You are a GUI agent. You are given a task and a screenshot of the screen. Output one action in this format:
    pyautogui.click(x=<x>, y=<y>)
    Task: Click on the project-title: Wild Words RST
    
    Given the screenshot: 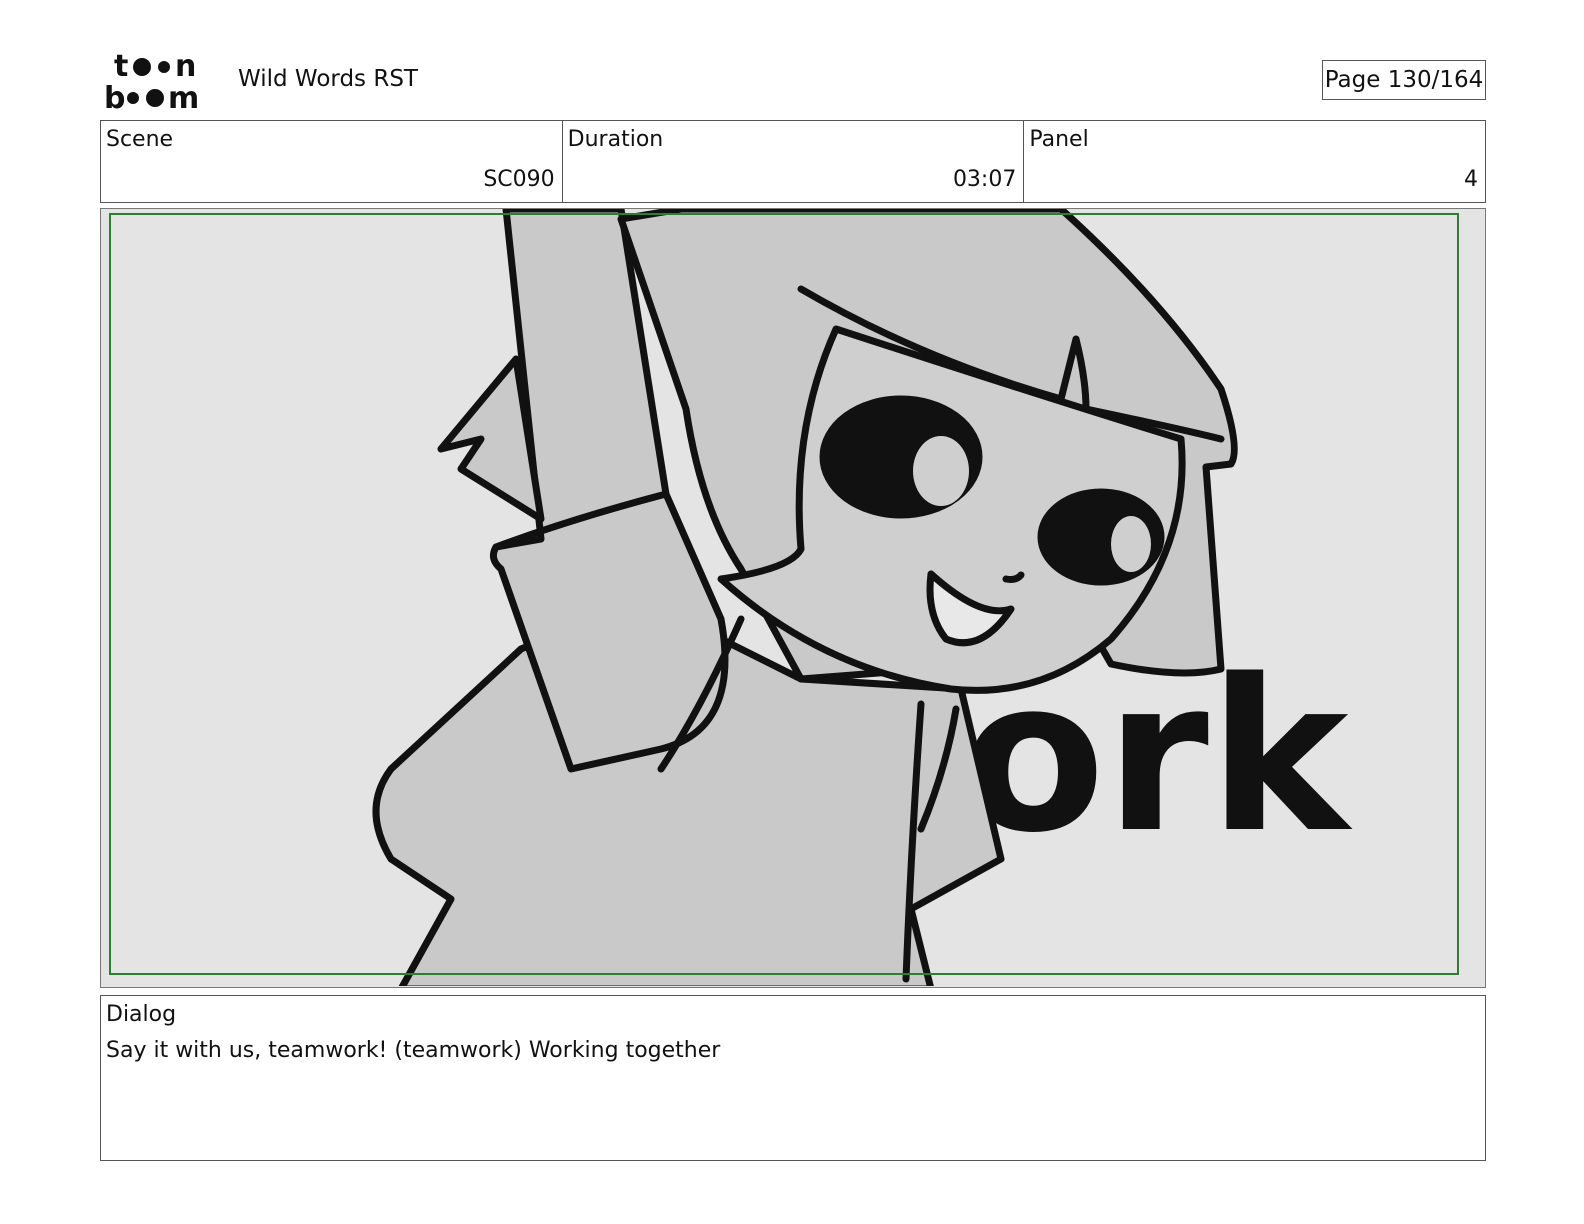 What is the action you would take?
    pyautogui.click(x=328, y=79)
    